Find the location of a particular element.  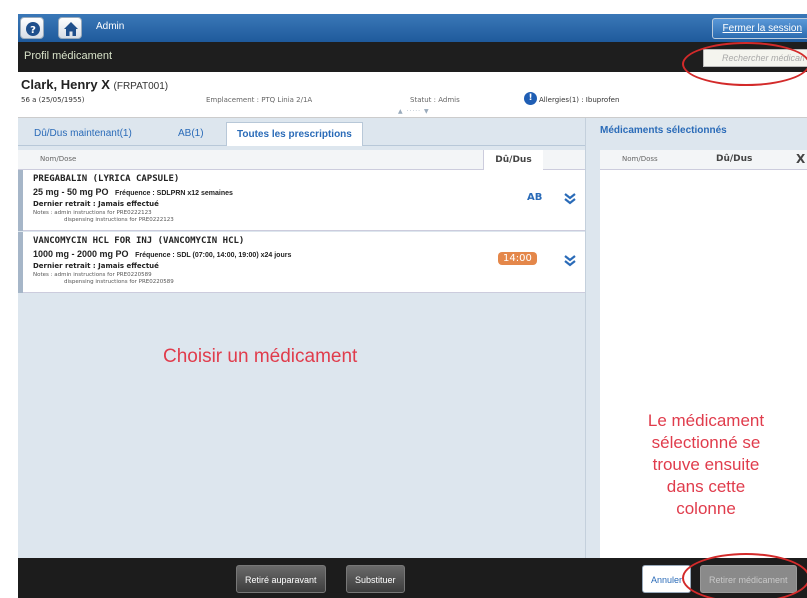

patient-status: Statut : Admis is located at coordinates (435, 100).